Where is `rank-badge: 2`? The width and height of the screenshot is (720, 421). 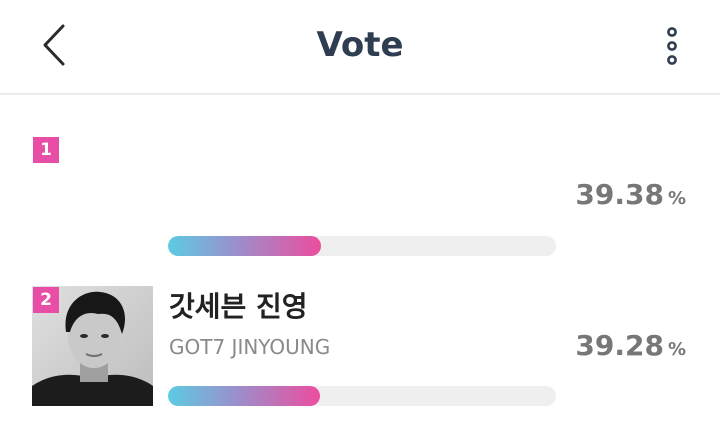 rank-badge: 2 is located at coordinates (46, 300).